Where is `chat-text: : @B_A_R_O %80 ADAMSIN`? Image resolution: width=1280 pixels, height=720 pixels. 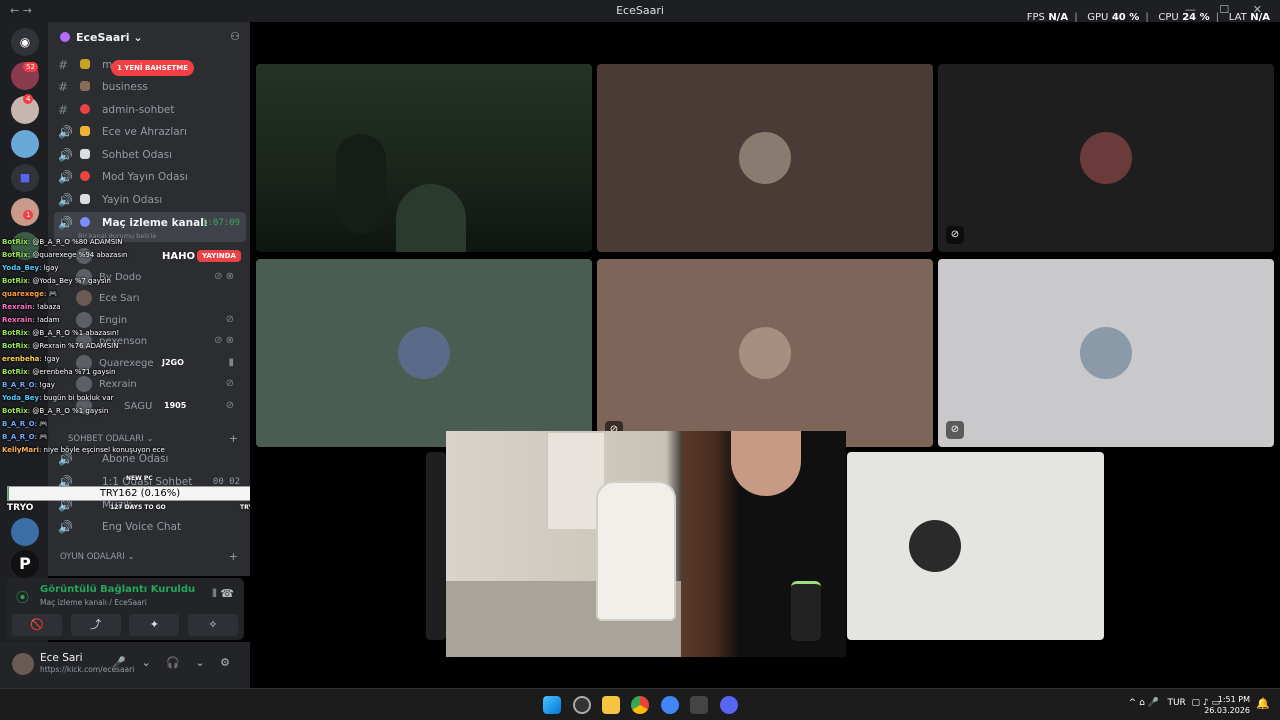 chat-text: : @B_A_R_O %80 ADAMSIN is located at coordinates (75, 242).